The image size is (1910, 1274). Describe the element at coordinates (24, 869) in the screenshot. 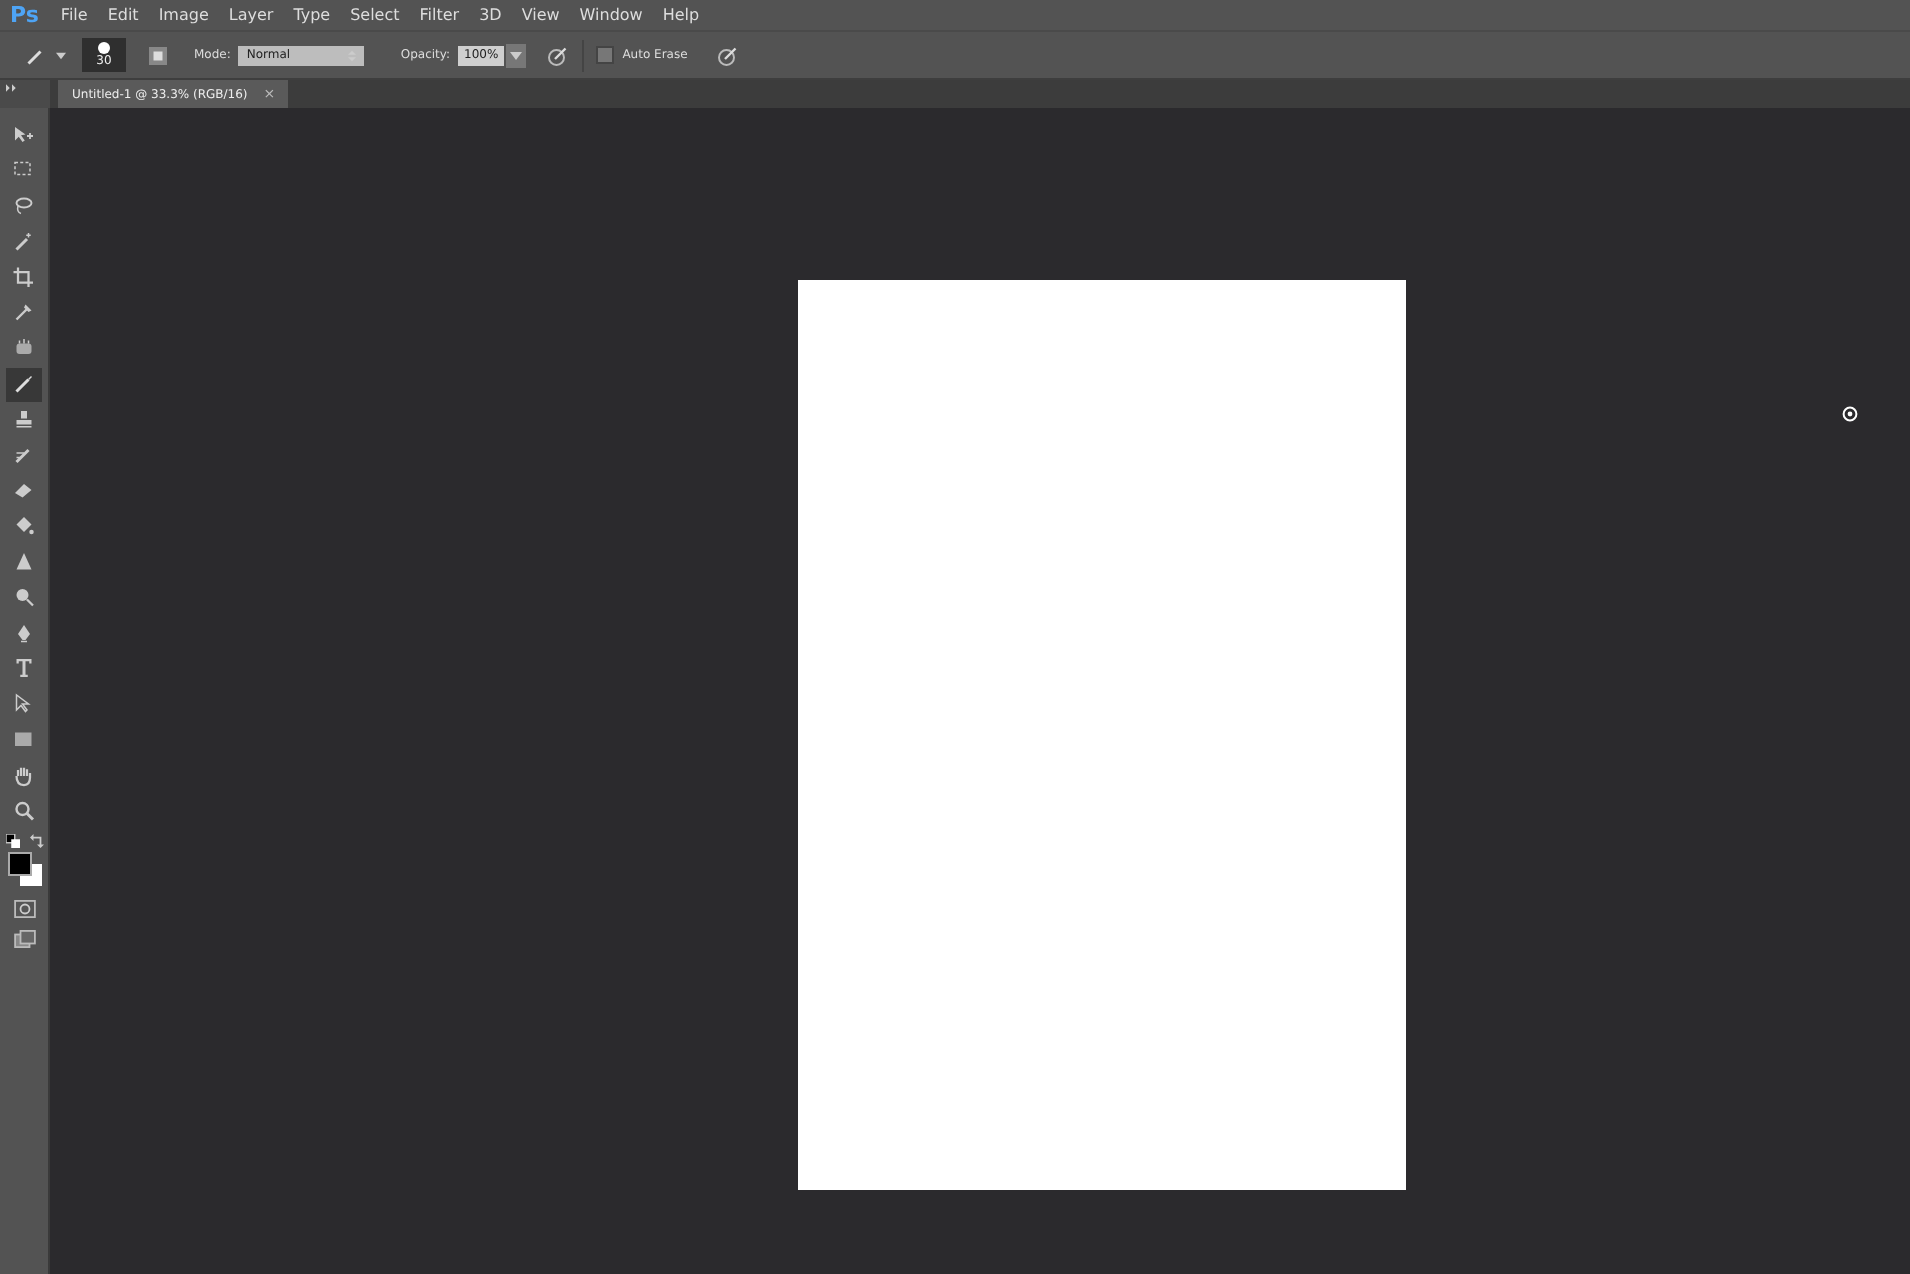

I see `color-swatches-drawing` at that location.